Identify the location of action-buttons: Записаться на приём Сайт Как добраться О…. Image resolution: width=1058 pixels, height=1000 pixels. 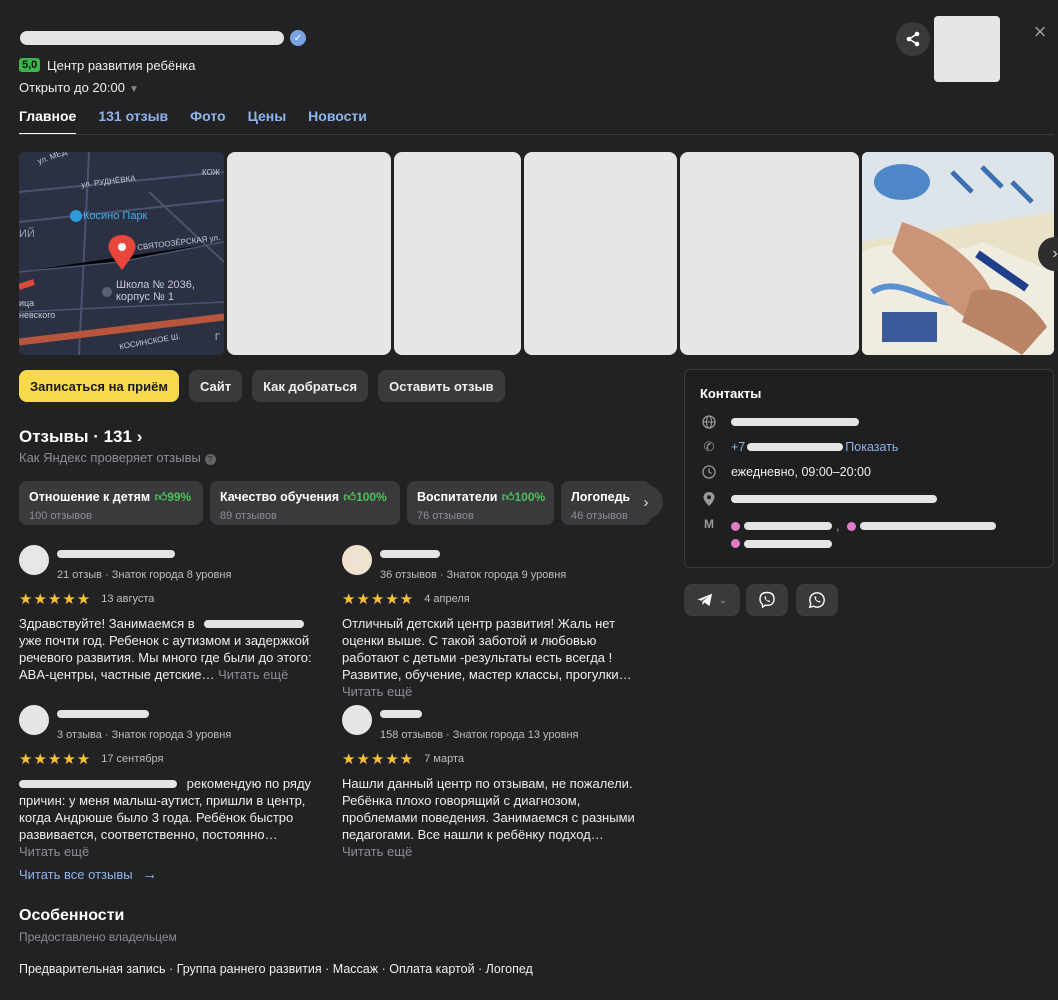
(262, 386).